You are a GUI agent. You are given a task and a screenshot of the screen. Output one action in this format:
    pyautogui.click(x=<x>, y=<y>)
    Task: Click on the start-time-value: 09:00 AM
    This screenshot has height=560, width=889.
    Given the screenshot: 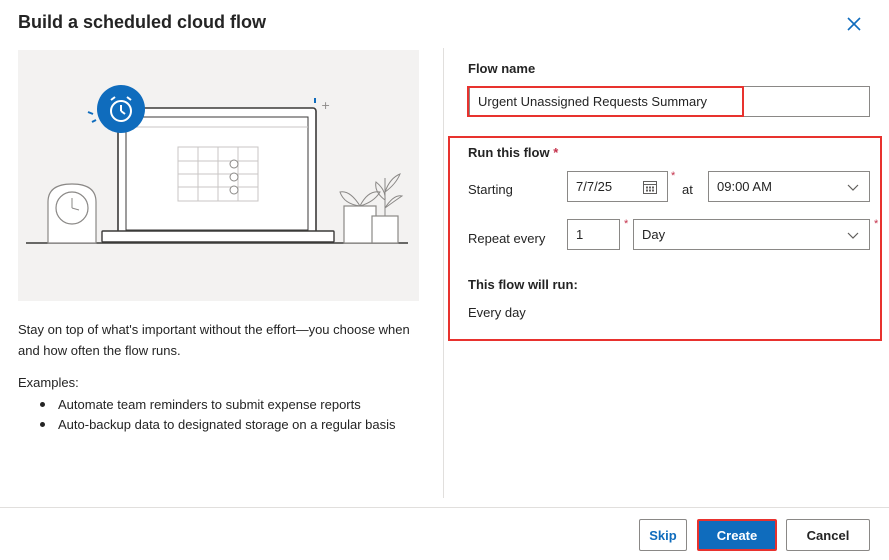 What is the action you would take?
    pyautogui.click(x=744, y=186)
    